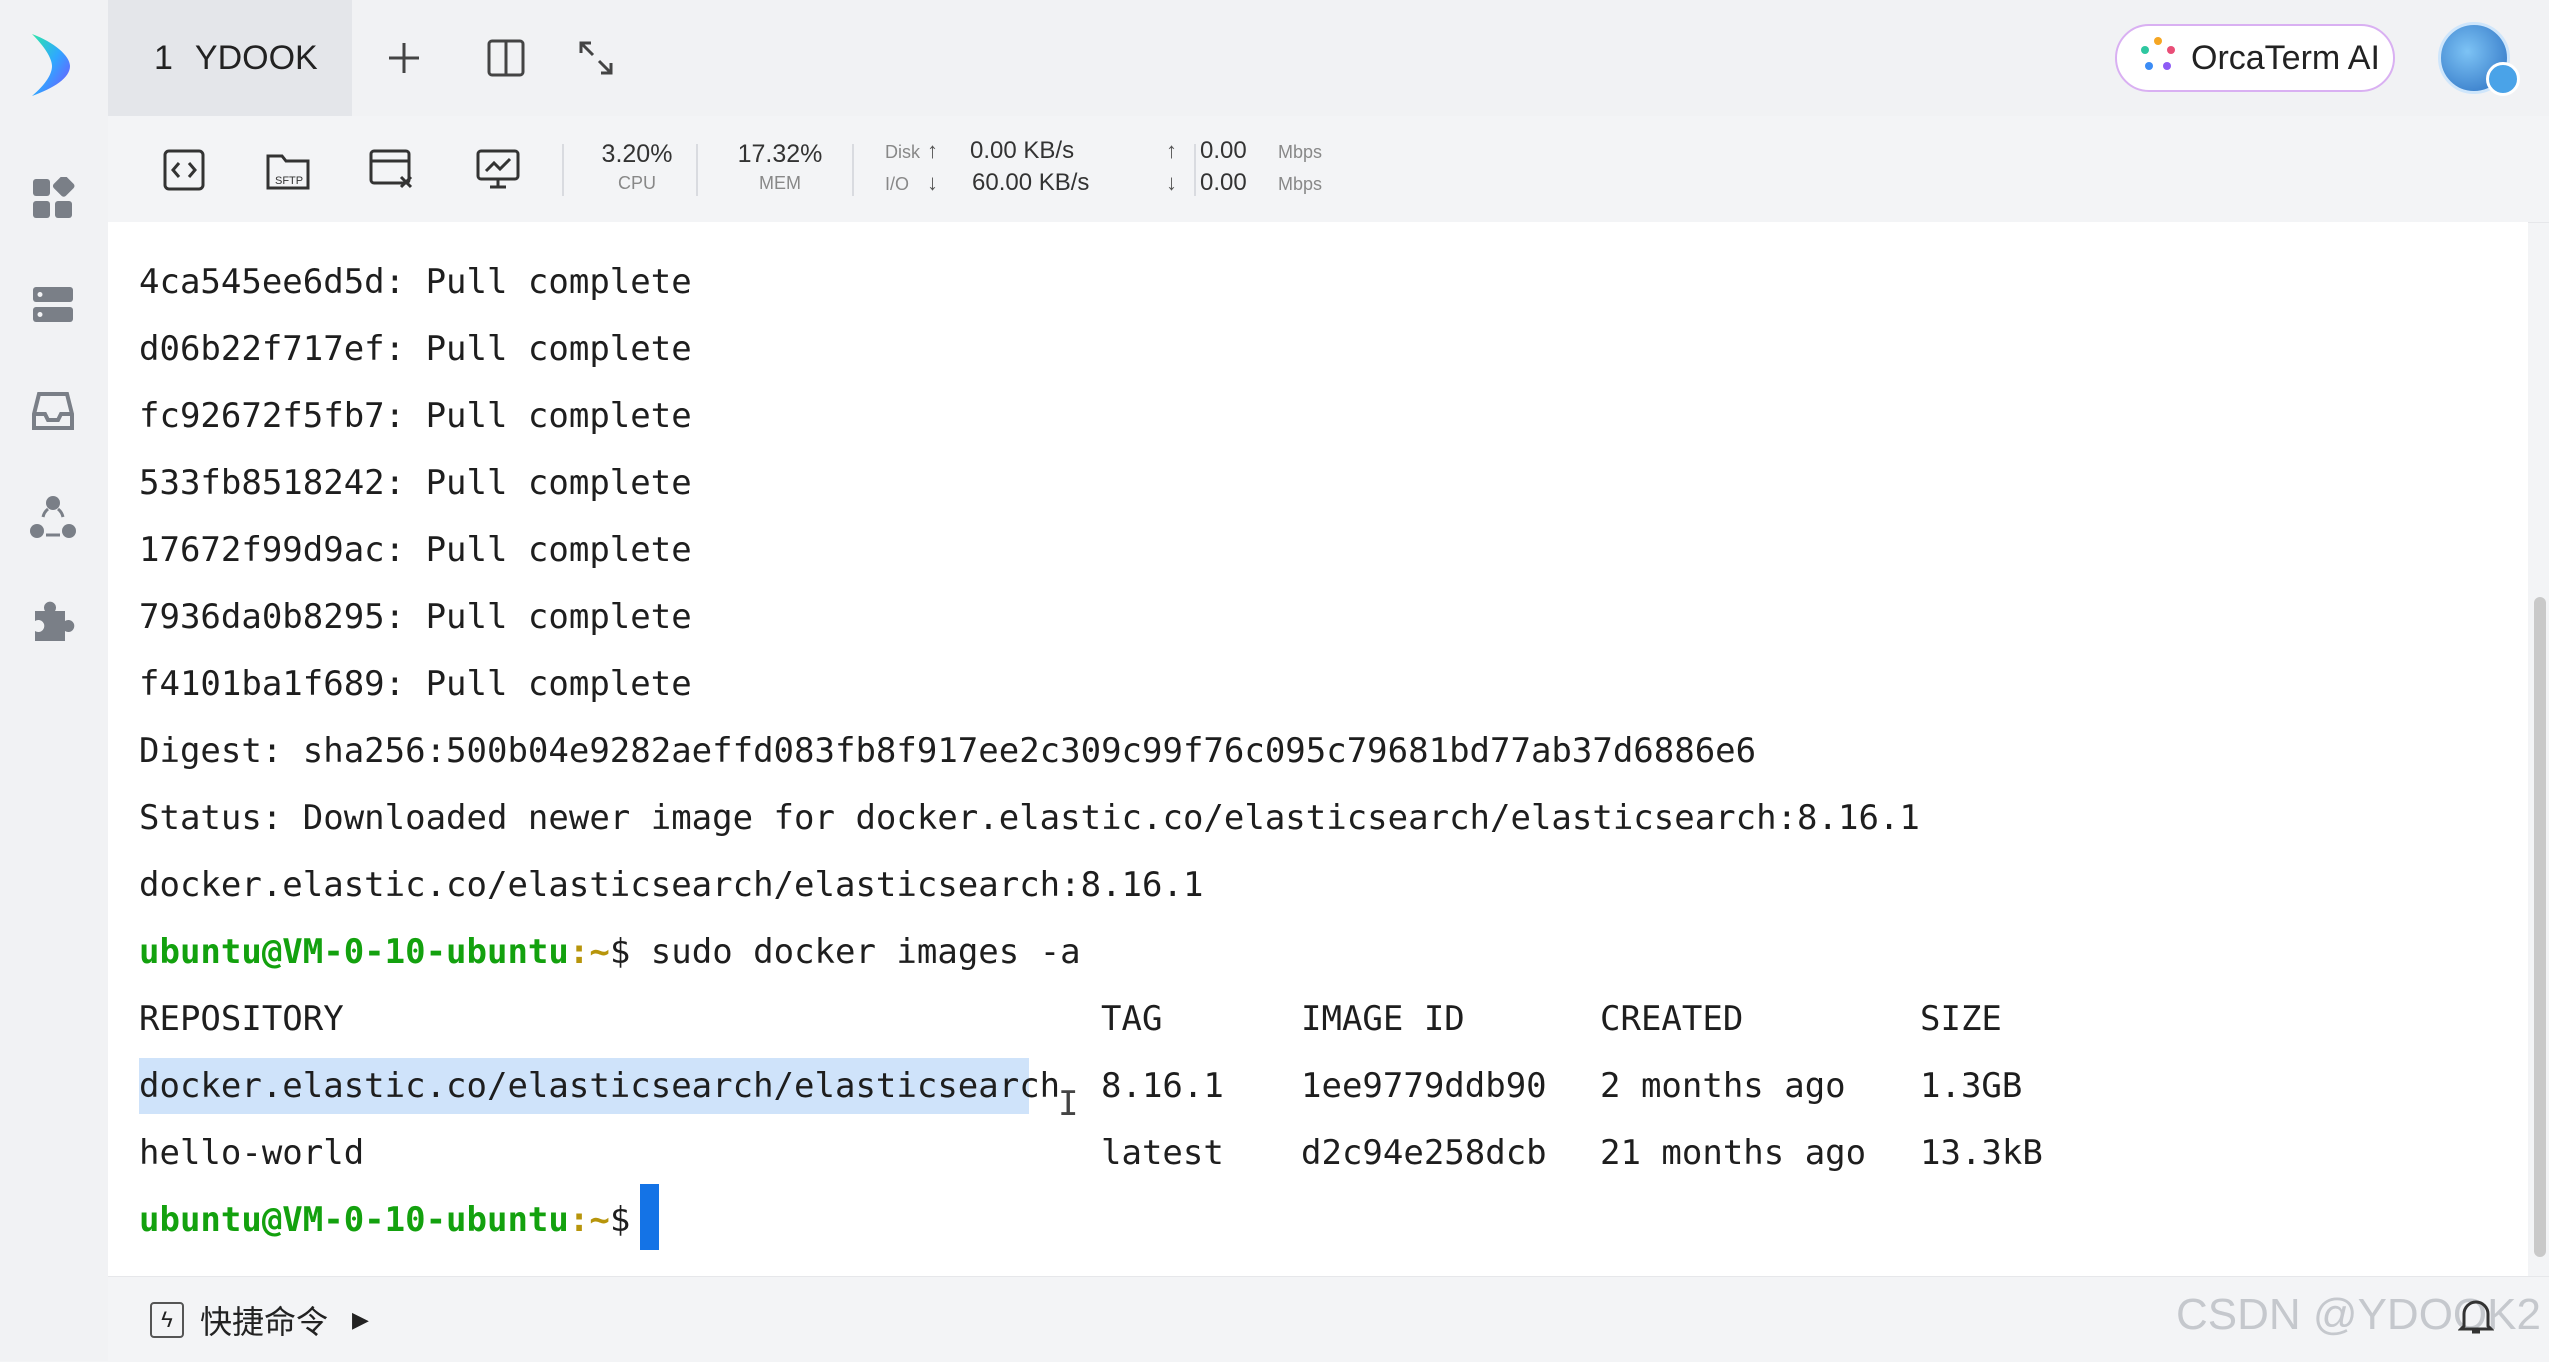 The height and width of the screenshot is (1362, 2549). What do you see at coordinates (897, 184) in the screenshot?
I see `io-label: I/O` at bounding box center [897, 184].